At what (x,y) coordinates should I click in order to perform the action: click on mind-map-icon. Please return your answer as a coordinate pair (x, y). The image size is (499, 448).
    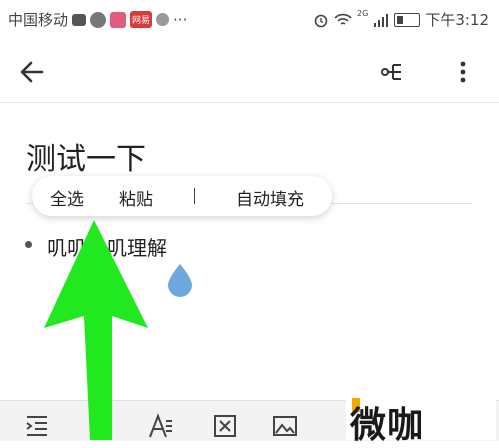
    Looking at the image, I should click on (391, 72).